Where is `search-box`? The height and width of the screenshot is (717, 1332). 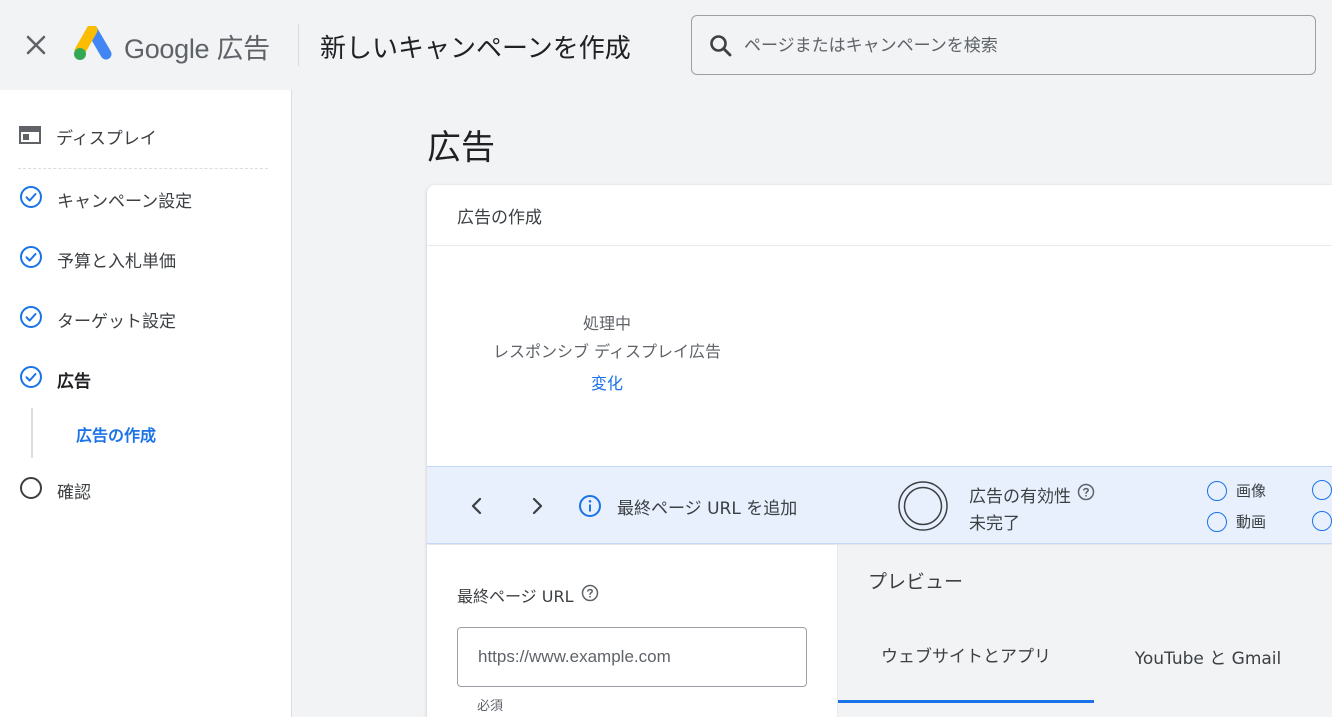 search-box is located at coordinates (1003, 45).